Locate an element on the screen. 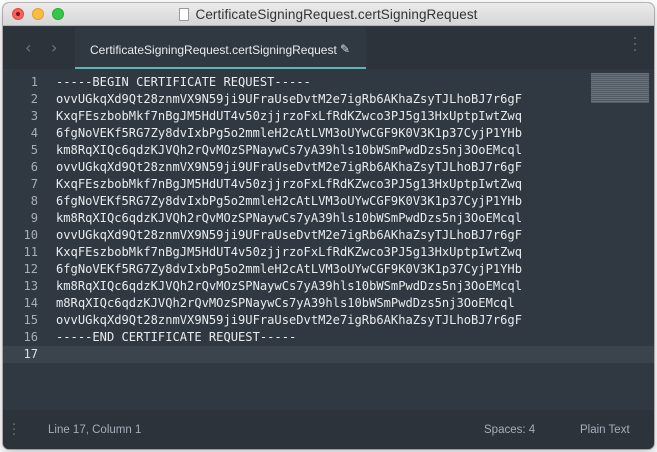  line-number: 2 is located at coordinates (34, 99).